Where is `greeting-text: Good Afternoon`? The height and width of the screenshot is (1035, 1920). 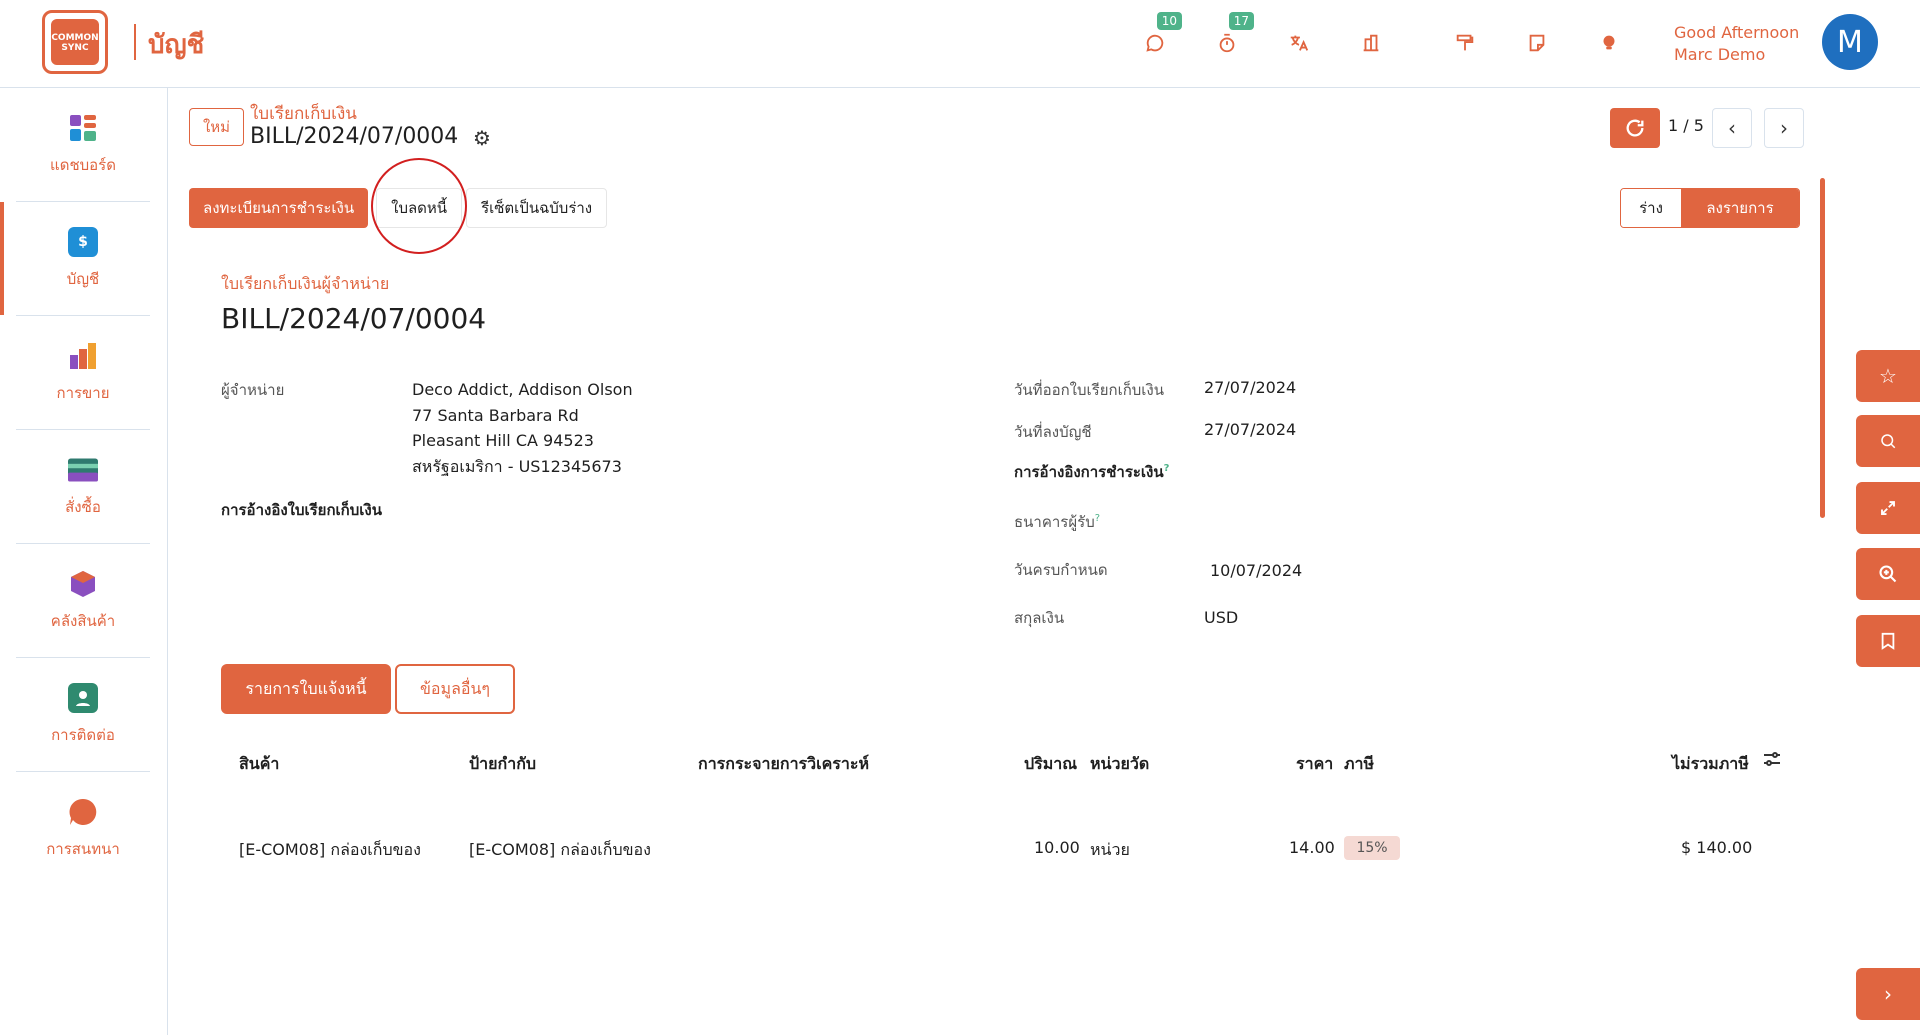 greeting-text: Good Afternoon is located at coordinates (1737, 32).